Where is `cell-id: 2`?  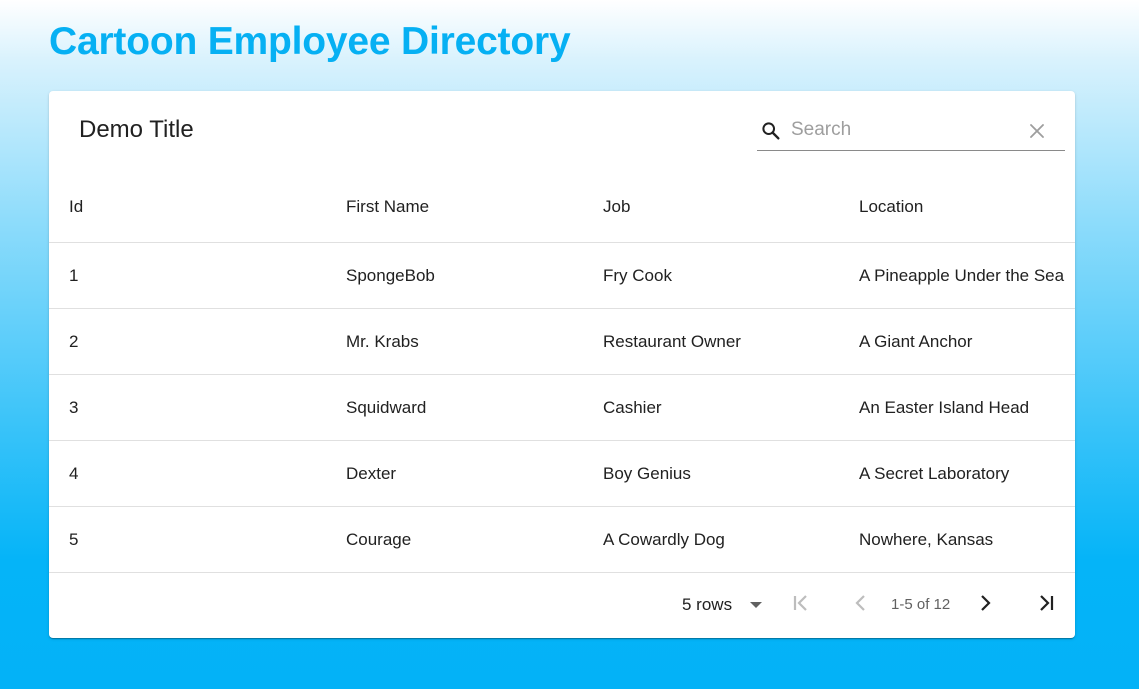
cell-id: 2 is located at coordinates (197, 341).